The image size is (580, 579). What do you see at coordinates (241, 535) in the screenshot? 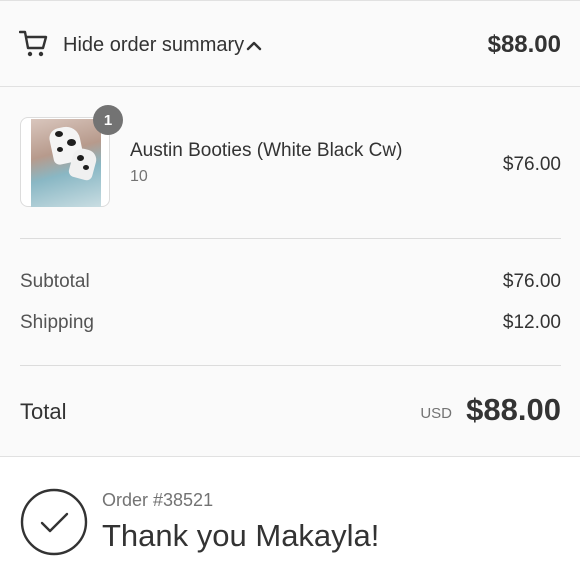
I see `thank-you-heading: Thank you Makayla!` at bounding box center [241, 535].